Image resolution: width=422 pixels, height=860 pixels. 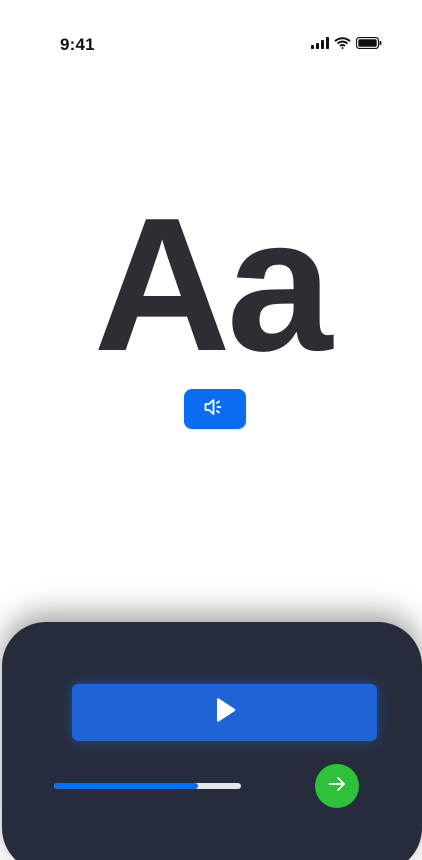 I want to click on arrow-right-icon, so click(x=337, y=786).